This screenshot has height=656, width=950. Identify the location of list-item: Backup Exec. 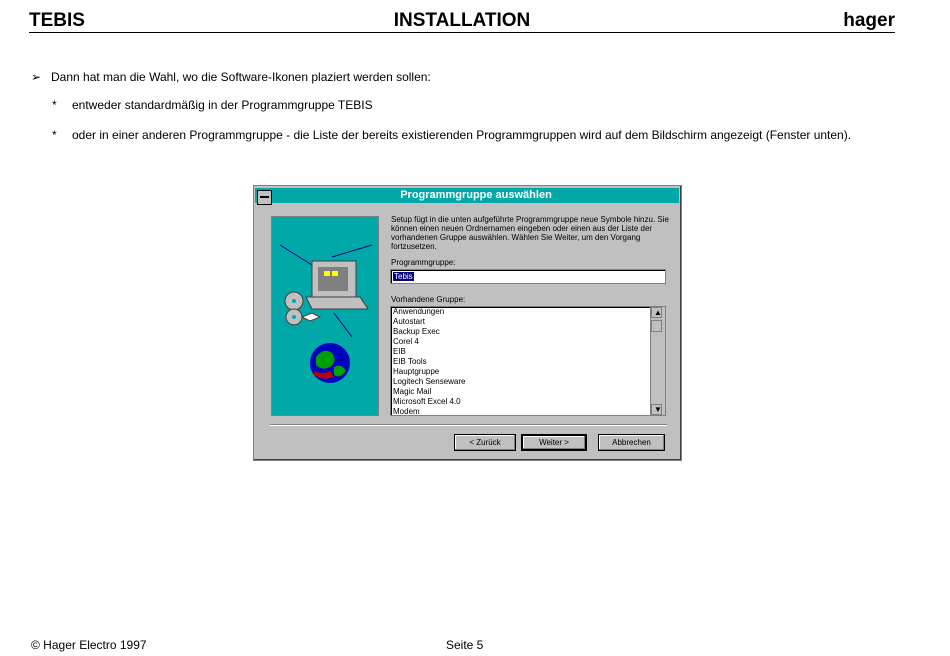
(528, 332).